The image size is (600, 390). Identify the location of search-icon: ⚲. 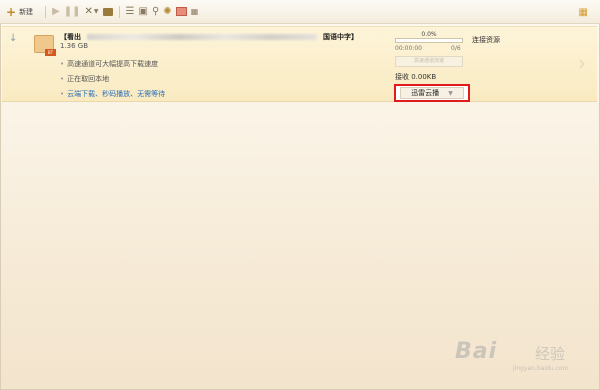
(155, 12).